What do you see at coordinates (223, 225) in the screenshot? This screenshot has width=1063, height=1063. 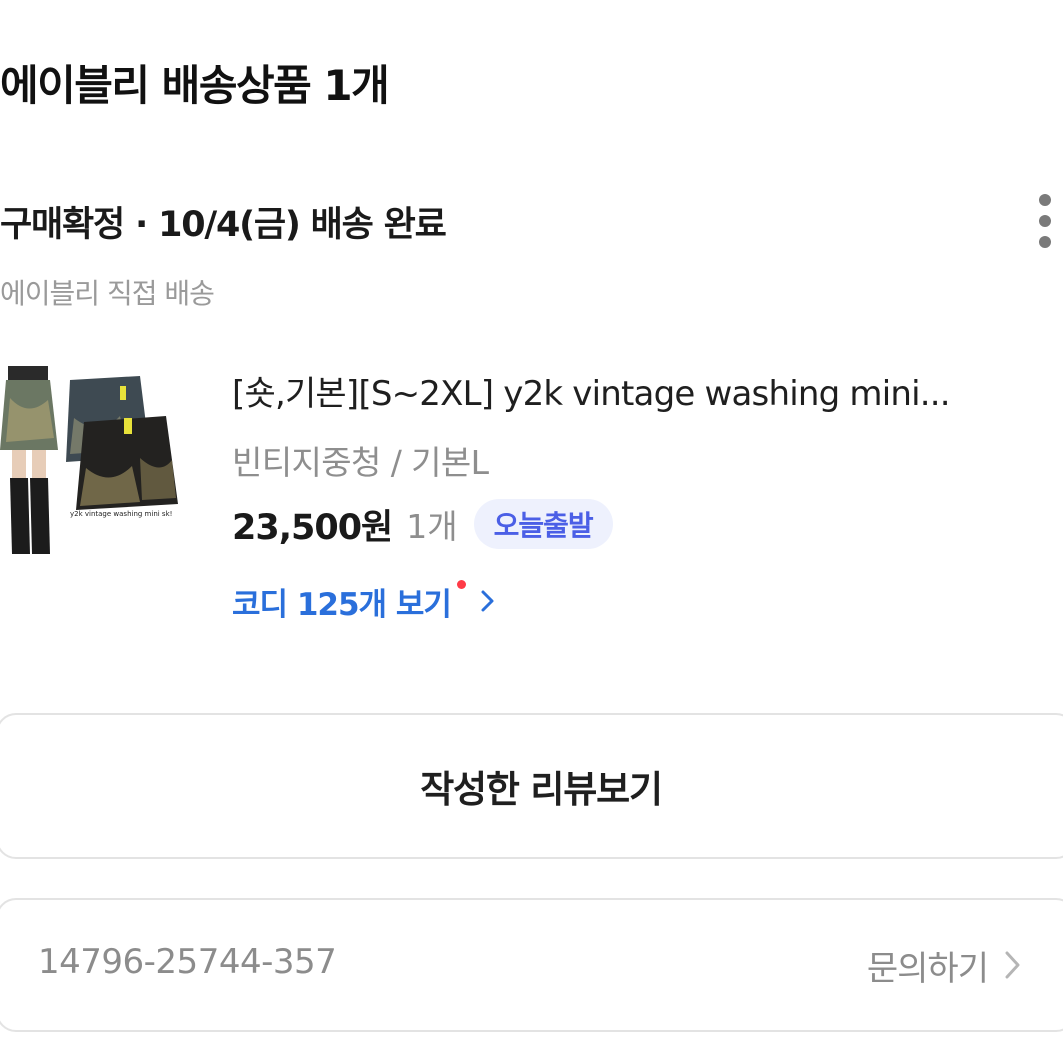 I see `order-status: 구매확정 · 10/4(금) 배송 완료` at bounding box center [223, 225].